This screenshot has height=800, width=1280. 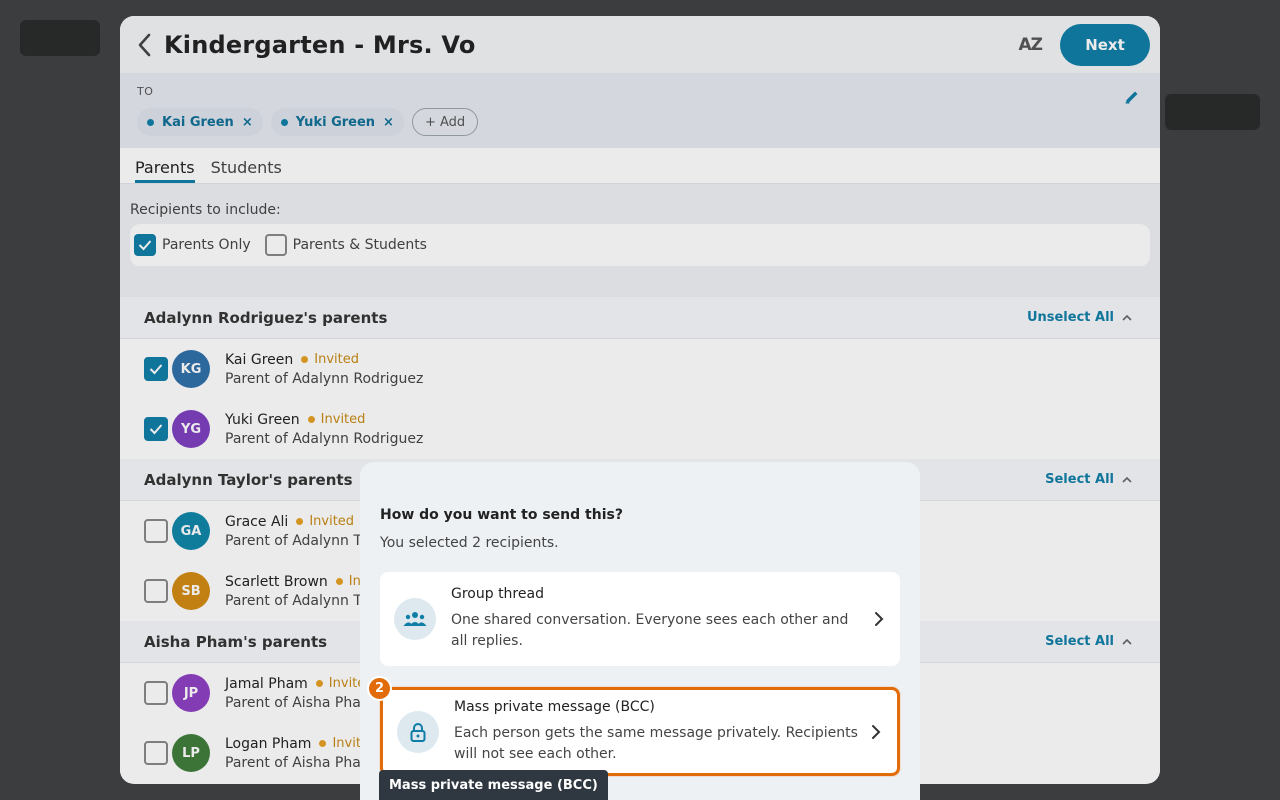 What do you see at coordinates (299, 693) in the screenshot?
I see `parent-info: Jamal Pham Invited Parent of Aisha Pham` at bounding box center [299, 693].